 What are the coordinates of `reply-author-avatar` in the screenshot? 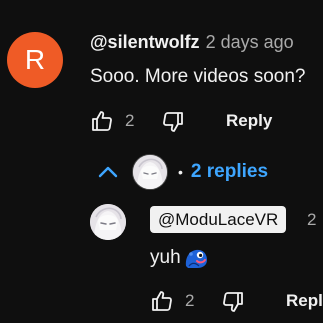 It's located at (108, 222).